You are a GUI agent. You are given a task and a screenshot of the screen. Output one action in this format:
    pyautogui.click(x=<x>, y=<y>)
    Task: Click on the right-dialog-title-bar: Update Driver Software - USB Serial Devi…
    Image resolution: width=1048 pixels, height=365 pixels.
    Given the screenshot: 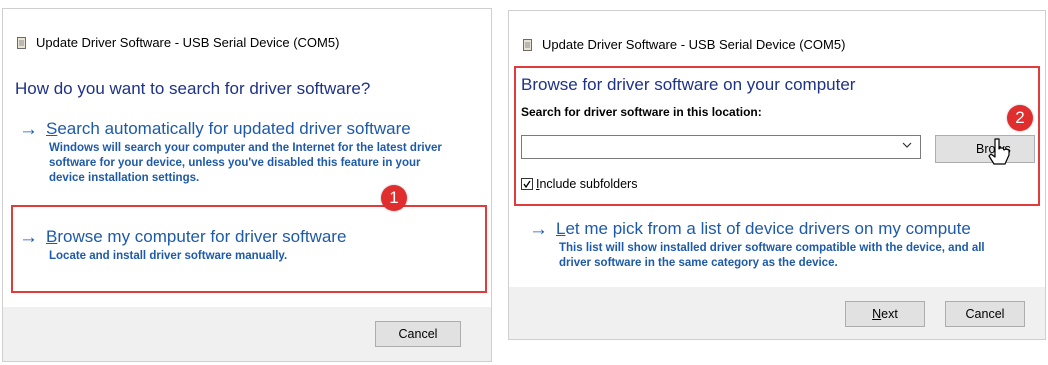 What is the action you would take?
    pyautogui.click(x=684, y=44)
    